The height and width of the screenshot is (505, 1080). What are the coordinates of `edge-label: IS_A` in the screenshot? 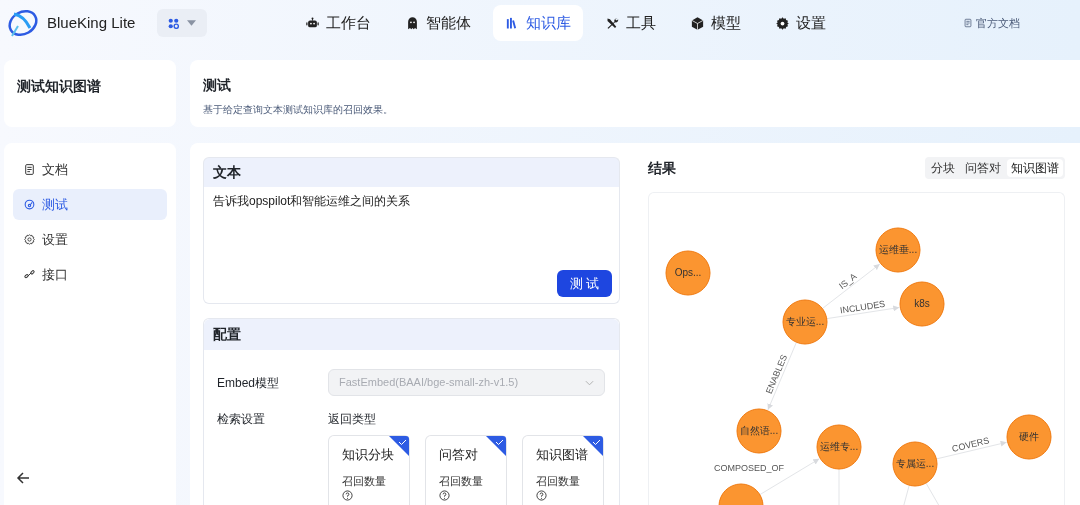 It's located at (848, 281).